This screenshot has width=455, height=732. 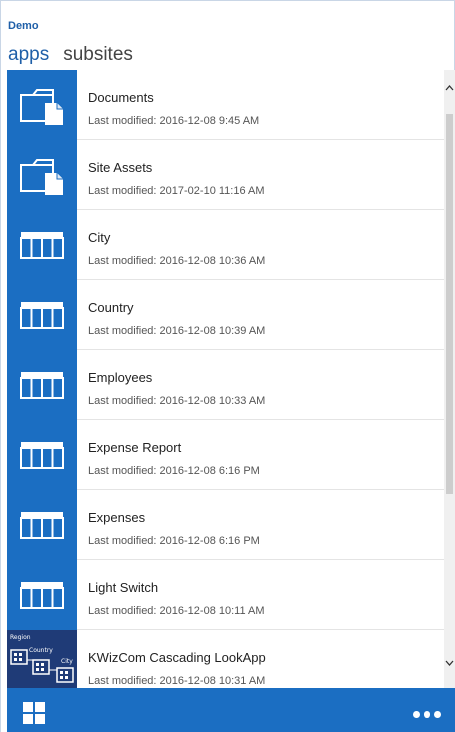 What do you see at coordinates (449, 664) in the screenshot?
I see `scroll-down-icon` at bounding box center [449, 664].